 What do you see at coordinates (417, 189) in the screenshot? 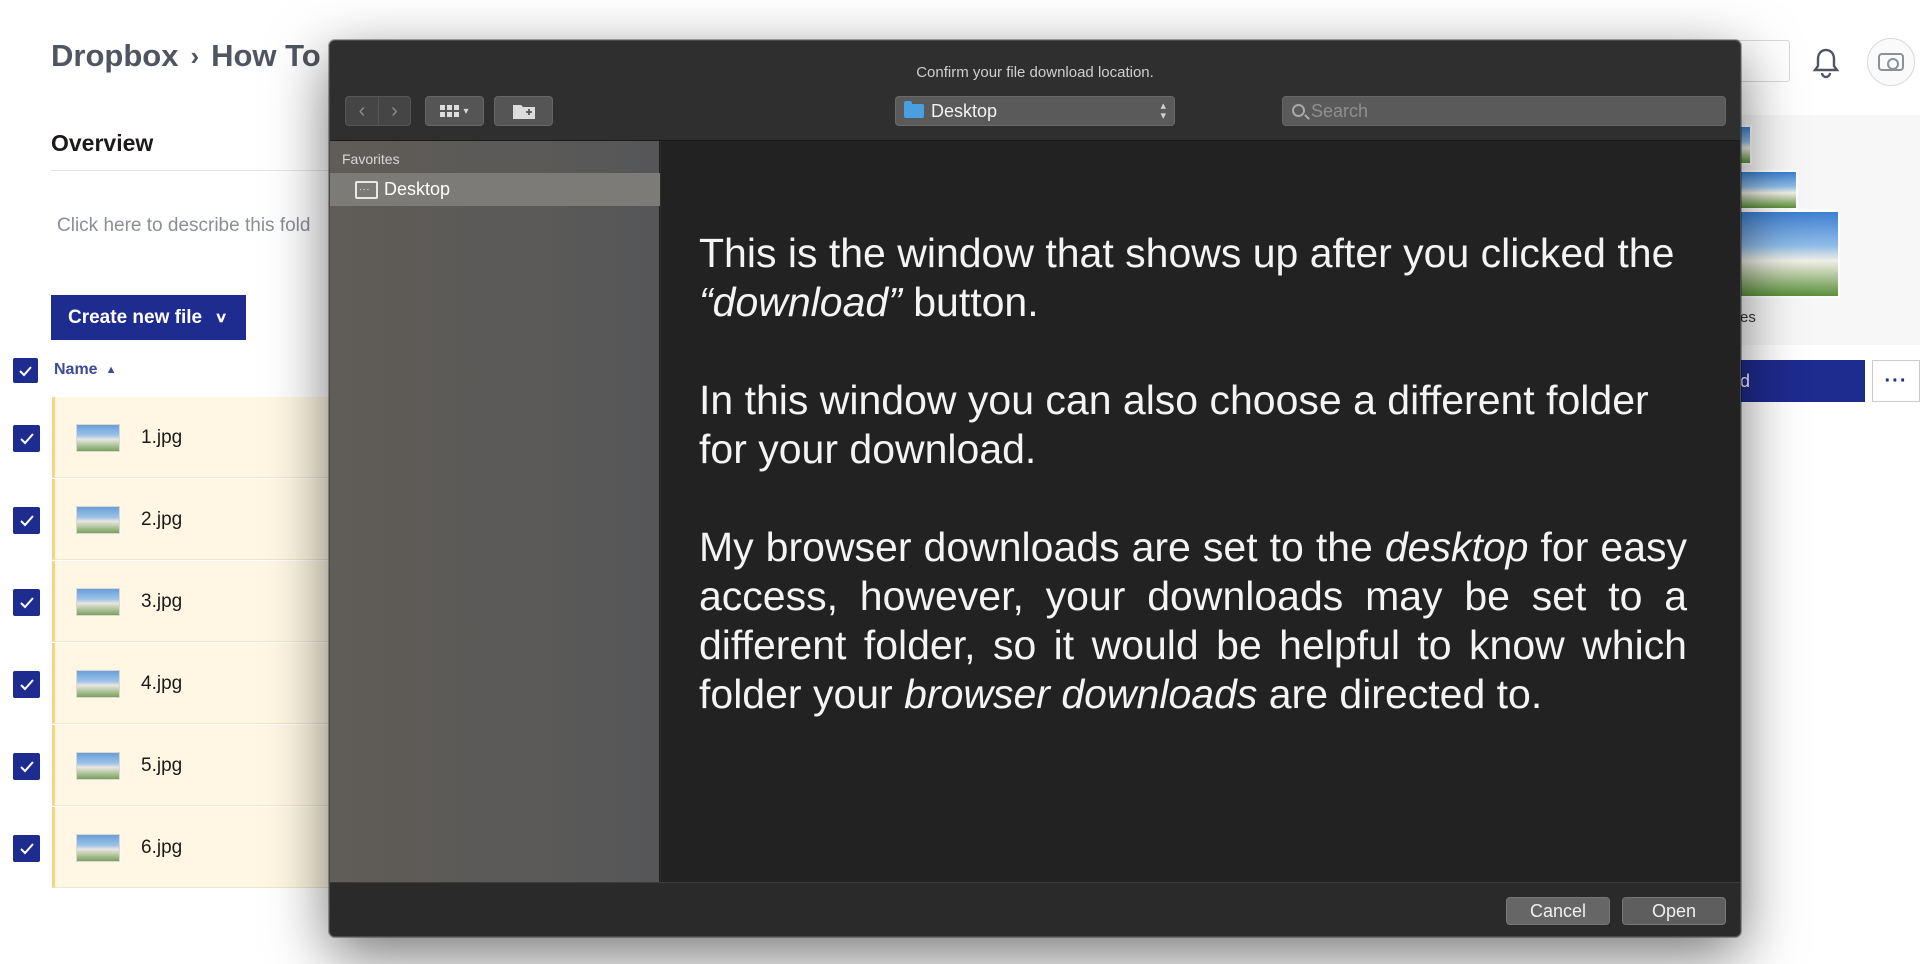
I see `sidebar-item-label: Desktop` at bounding box center [417, 189].